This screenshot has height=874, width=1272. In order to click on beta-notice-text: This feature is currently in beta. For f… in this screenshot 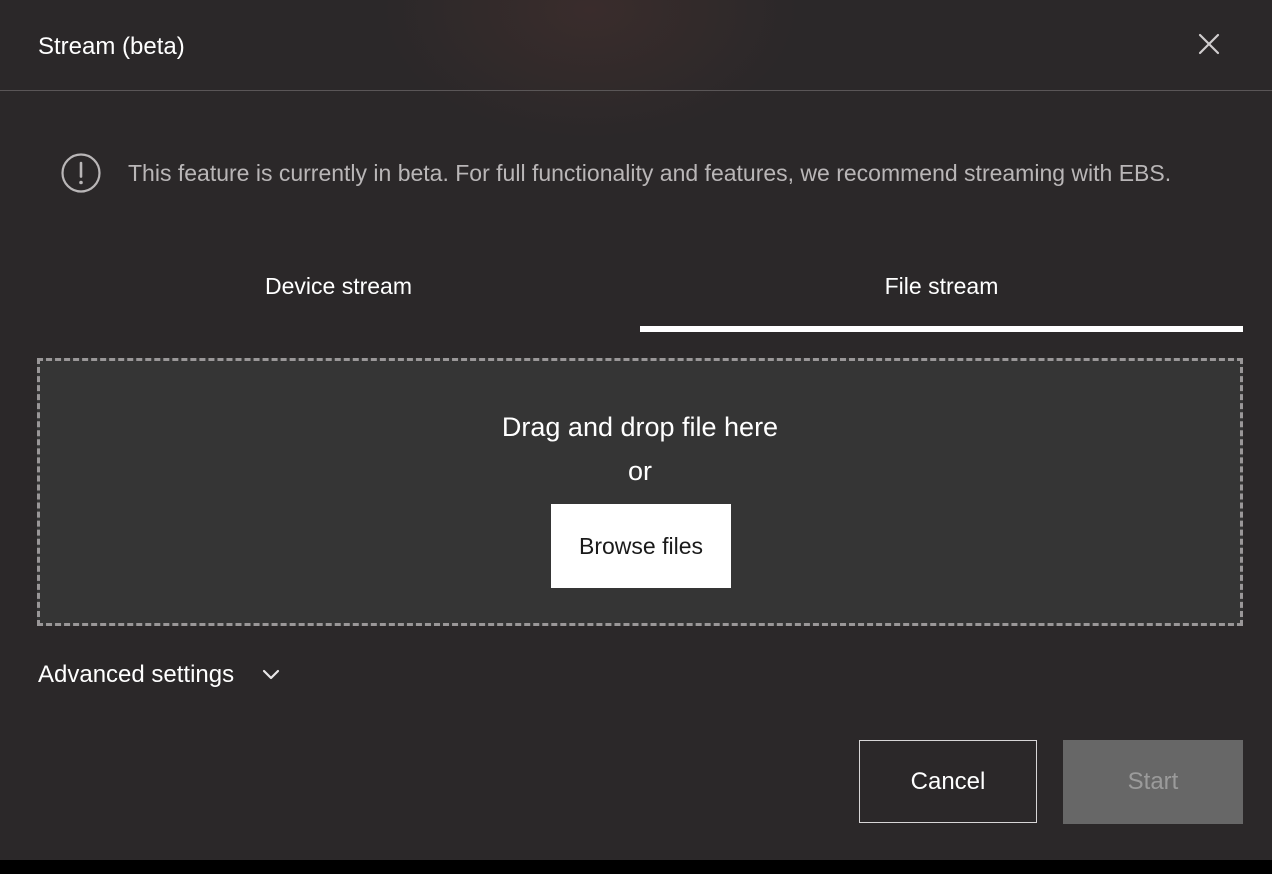, I will do `click(650, 172)`.